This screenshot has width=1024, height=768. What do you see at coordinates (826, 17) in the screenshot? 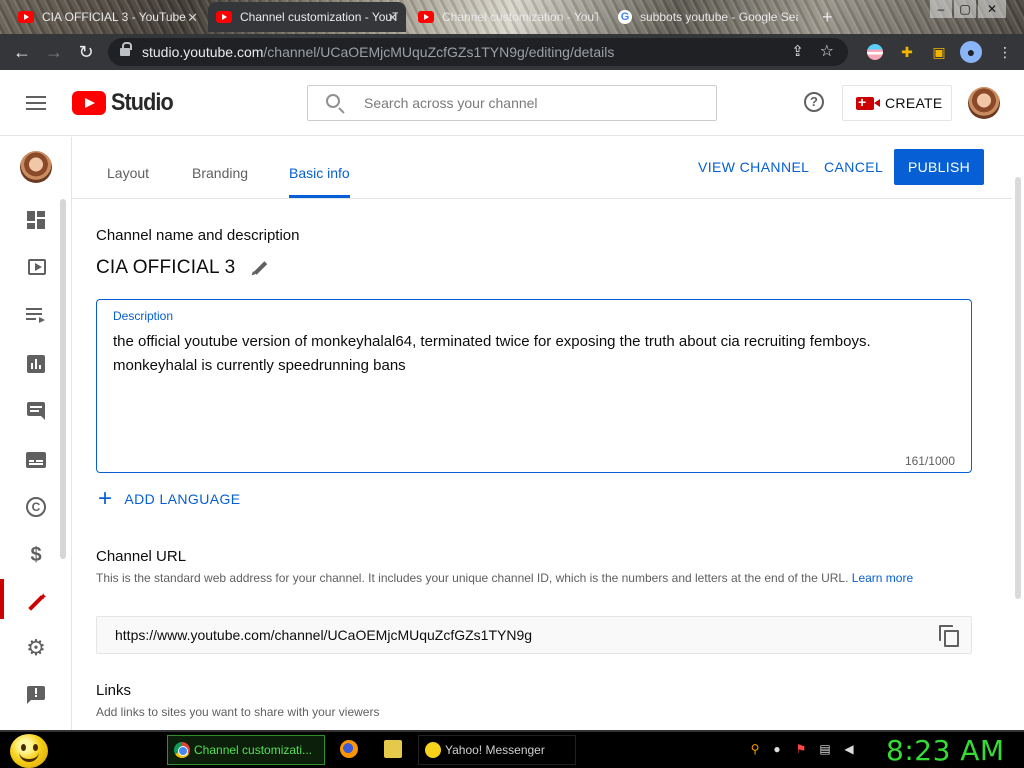
I see `new-tab-icon: +` at bounding box center [826, 17].